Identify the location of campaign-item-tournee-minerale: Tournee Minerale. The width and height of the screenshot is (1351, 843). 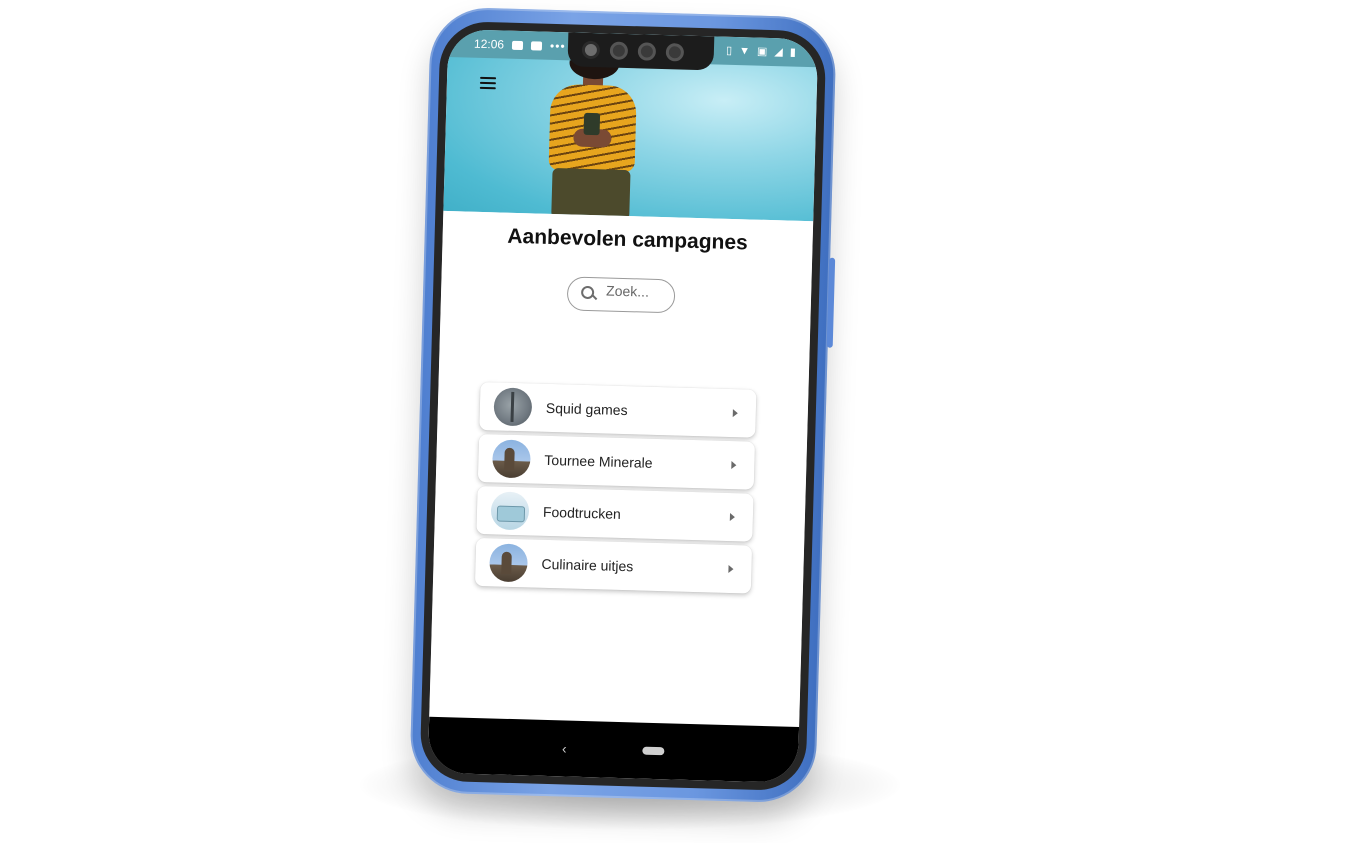
(616, 461).